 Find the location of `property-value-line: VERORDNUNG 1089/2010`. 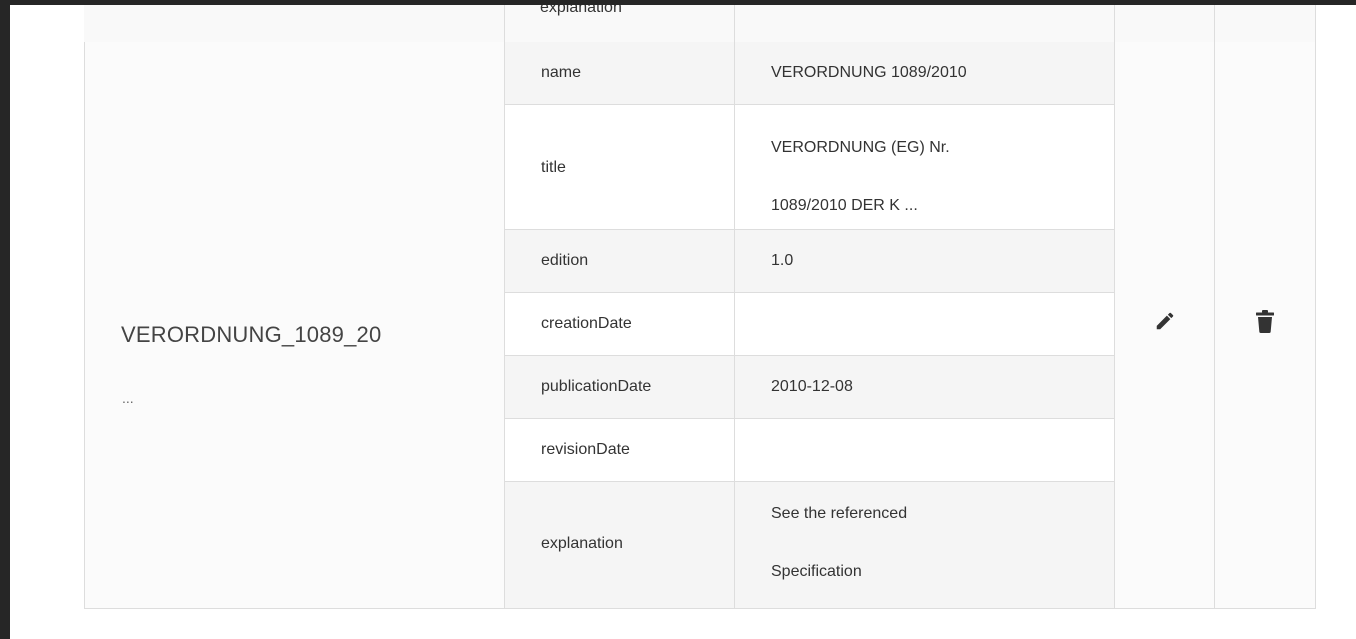

property-value-line: VERORDNUNG 1089/2010 is located at coordinates (869, 72).